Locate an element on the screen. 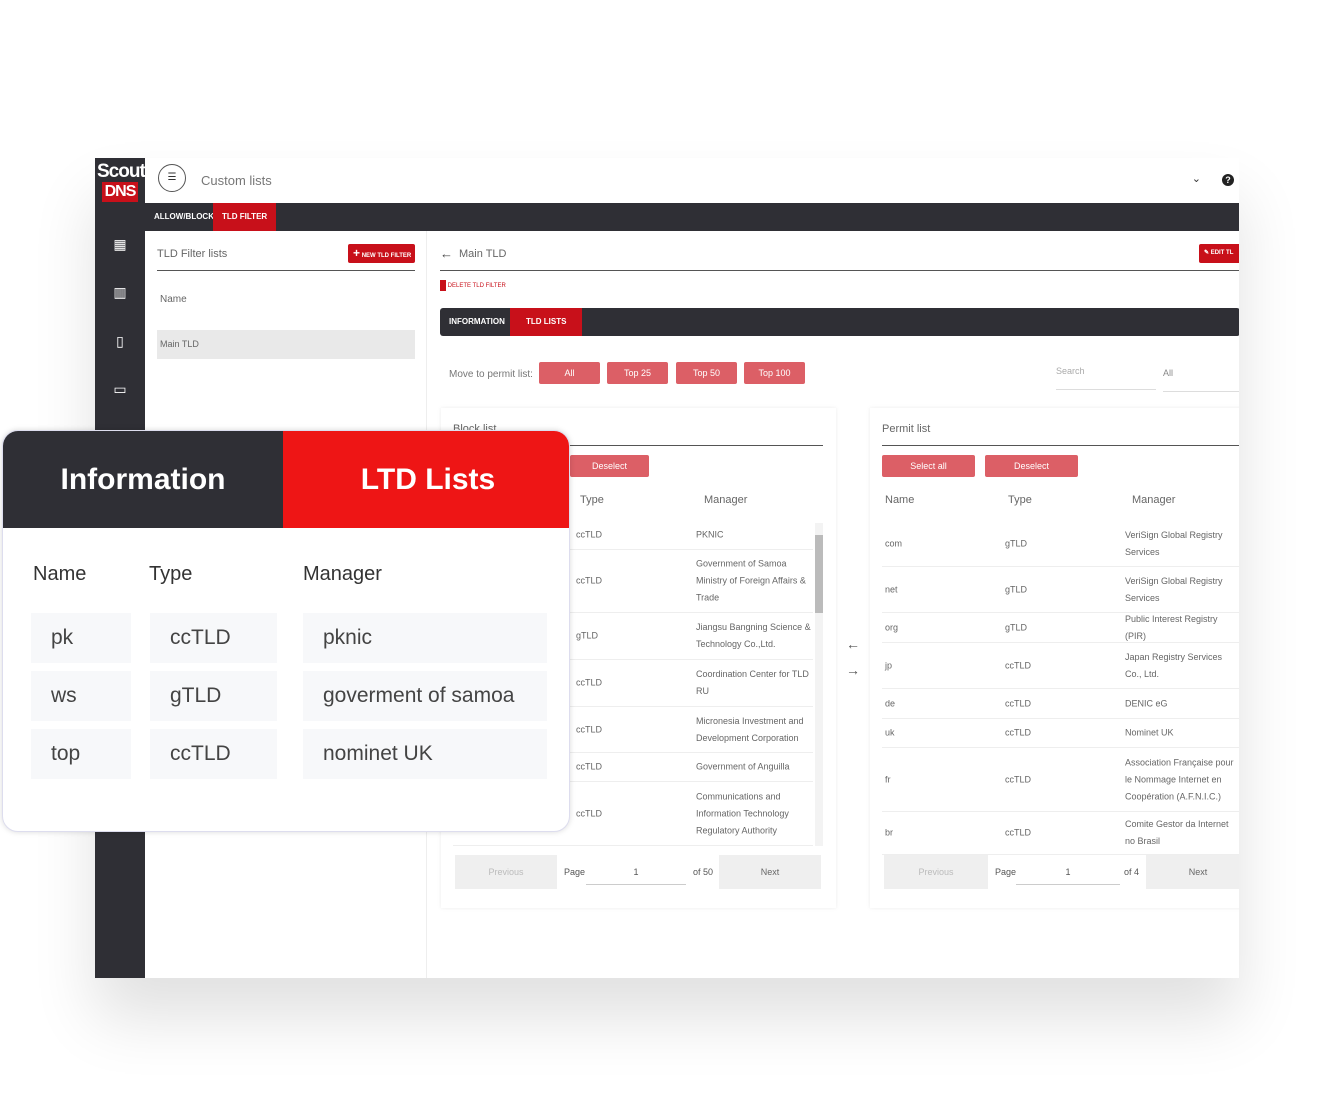 The height and width of the screenshot is (1118, 1334). chevron-down-icon: ⌄ is located at coordinates (1196, 178).